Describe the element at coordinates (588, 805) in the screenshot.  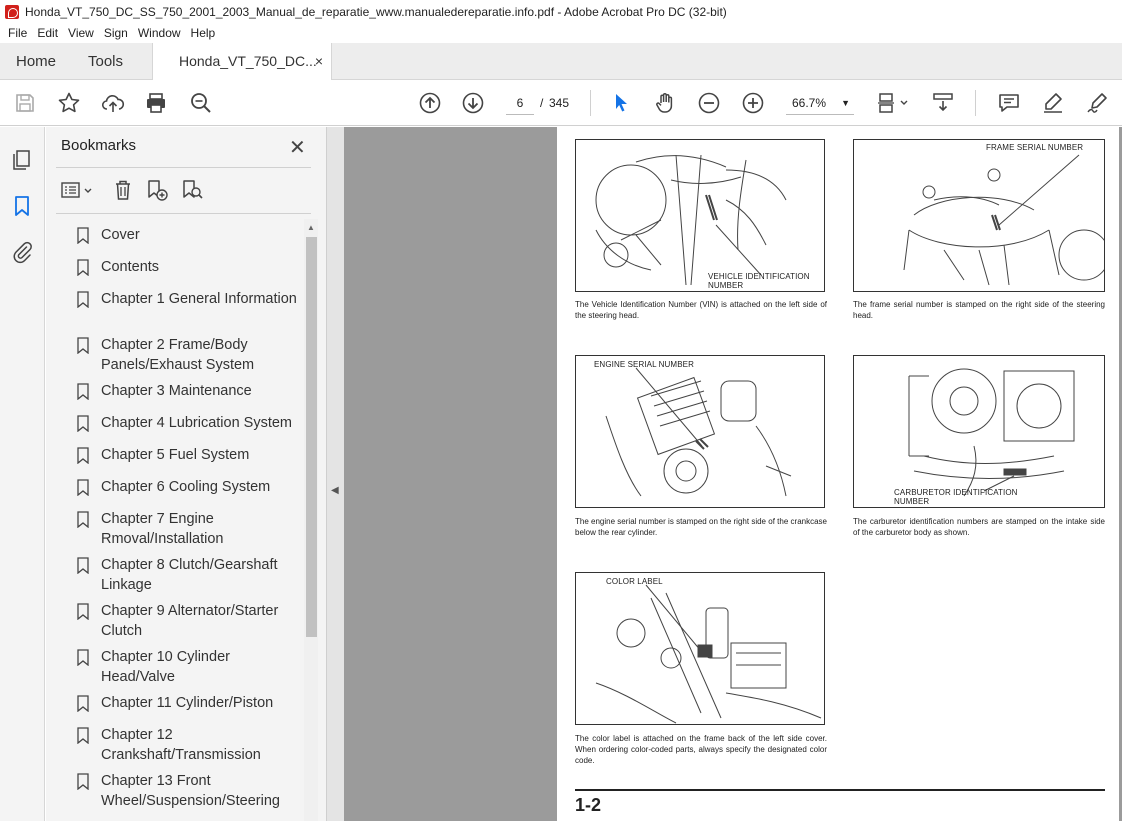
I see `page-number: 1-2` at that location.